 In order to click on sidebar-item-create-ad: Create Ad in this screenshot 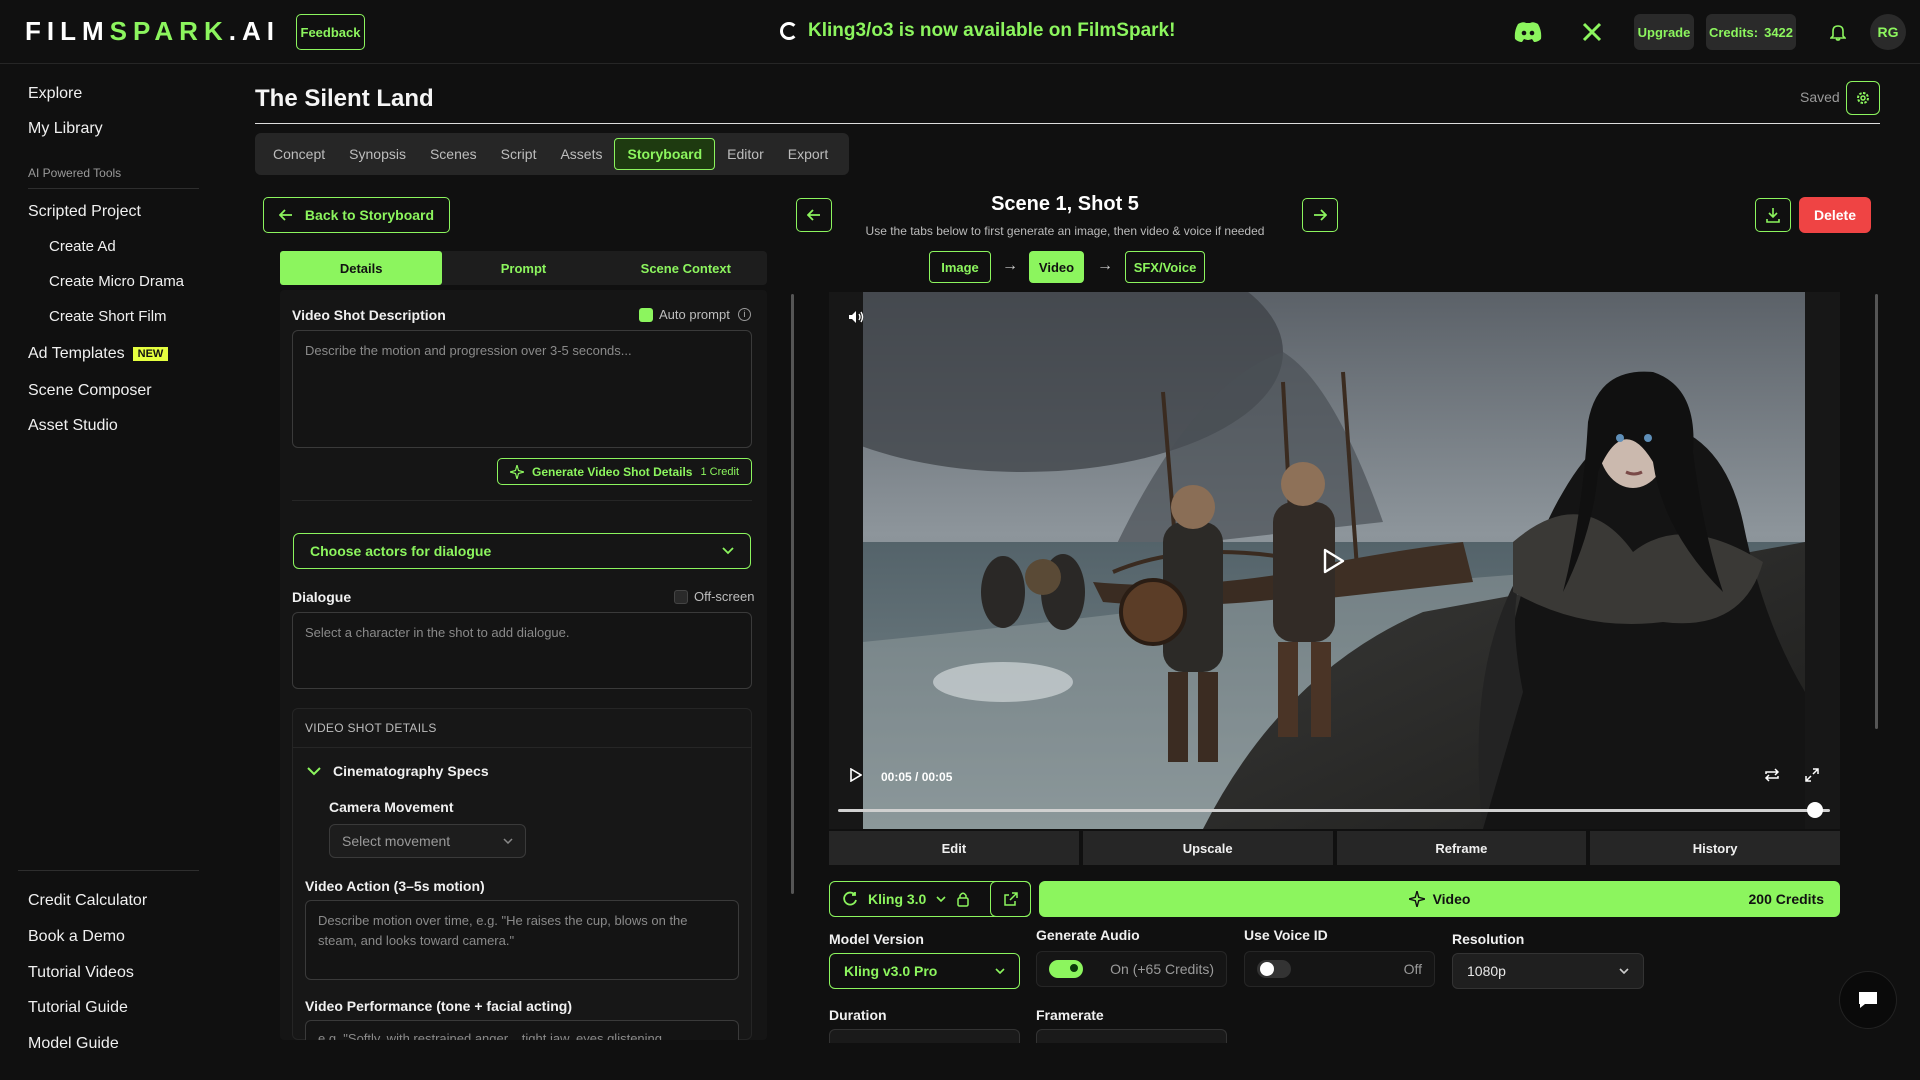, I will do `click(82, 246)`.